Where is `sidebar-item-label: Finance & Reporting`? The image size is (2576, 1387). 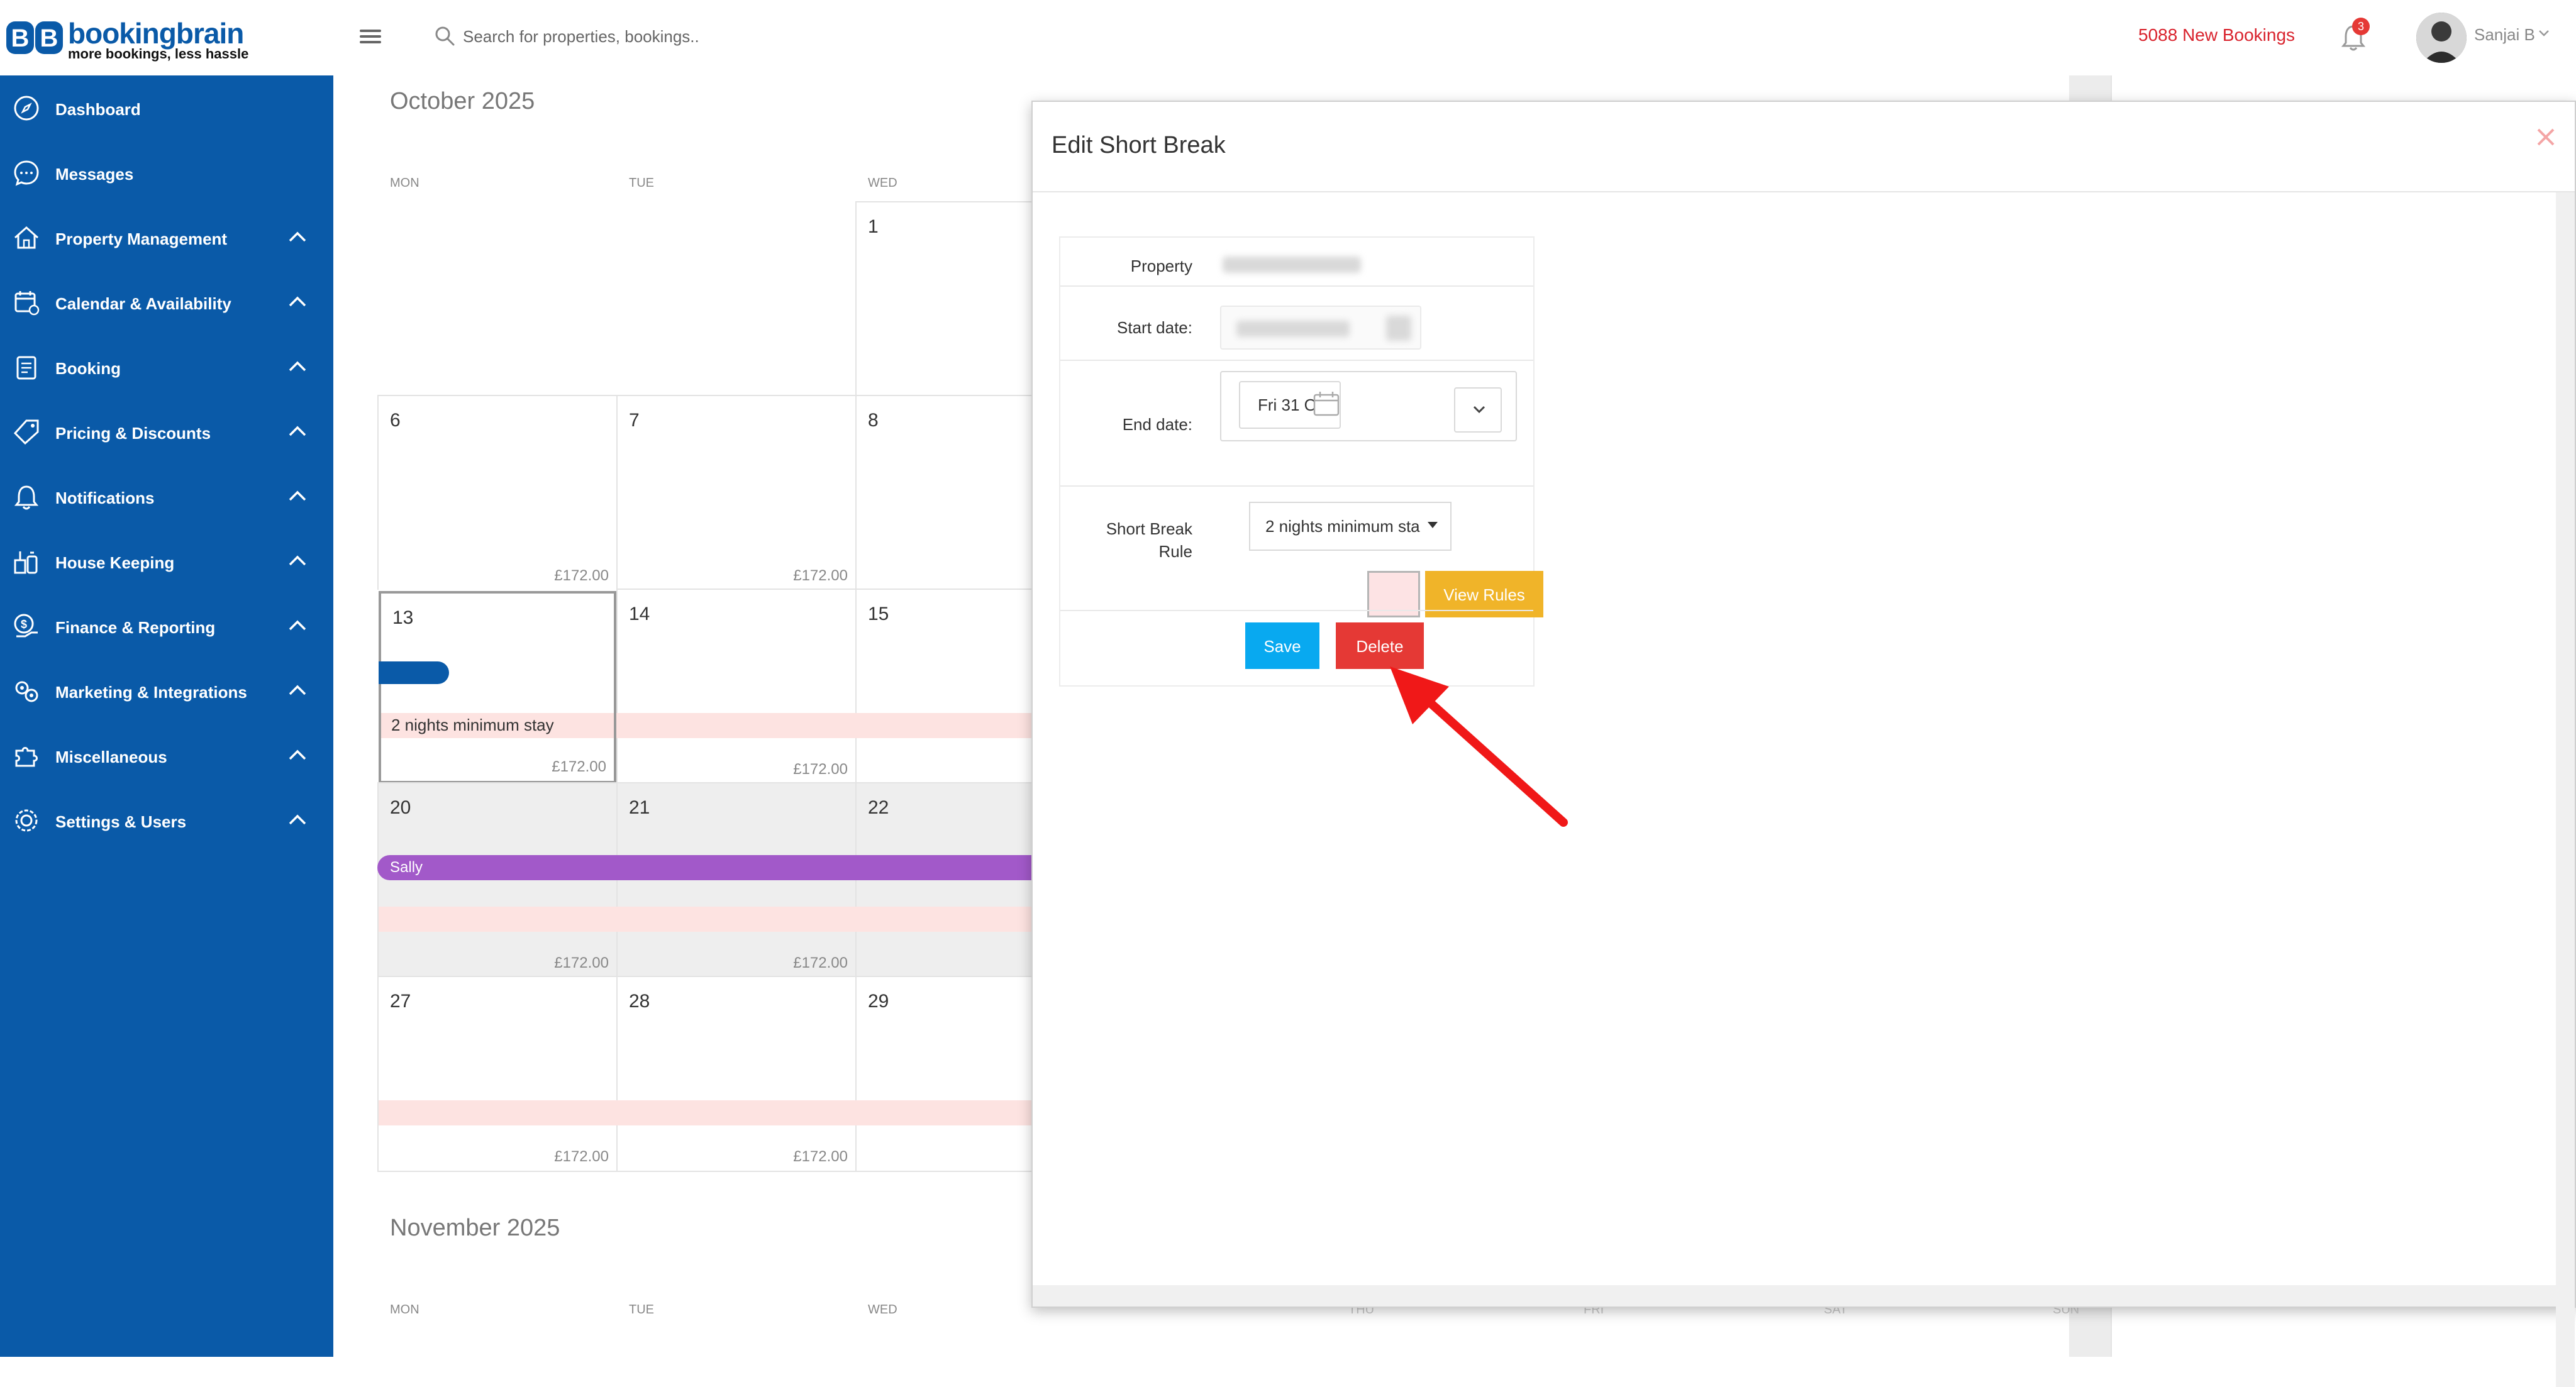
sidebar-item-label: Finance & Reporting is located at coordinates (135, 627).